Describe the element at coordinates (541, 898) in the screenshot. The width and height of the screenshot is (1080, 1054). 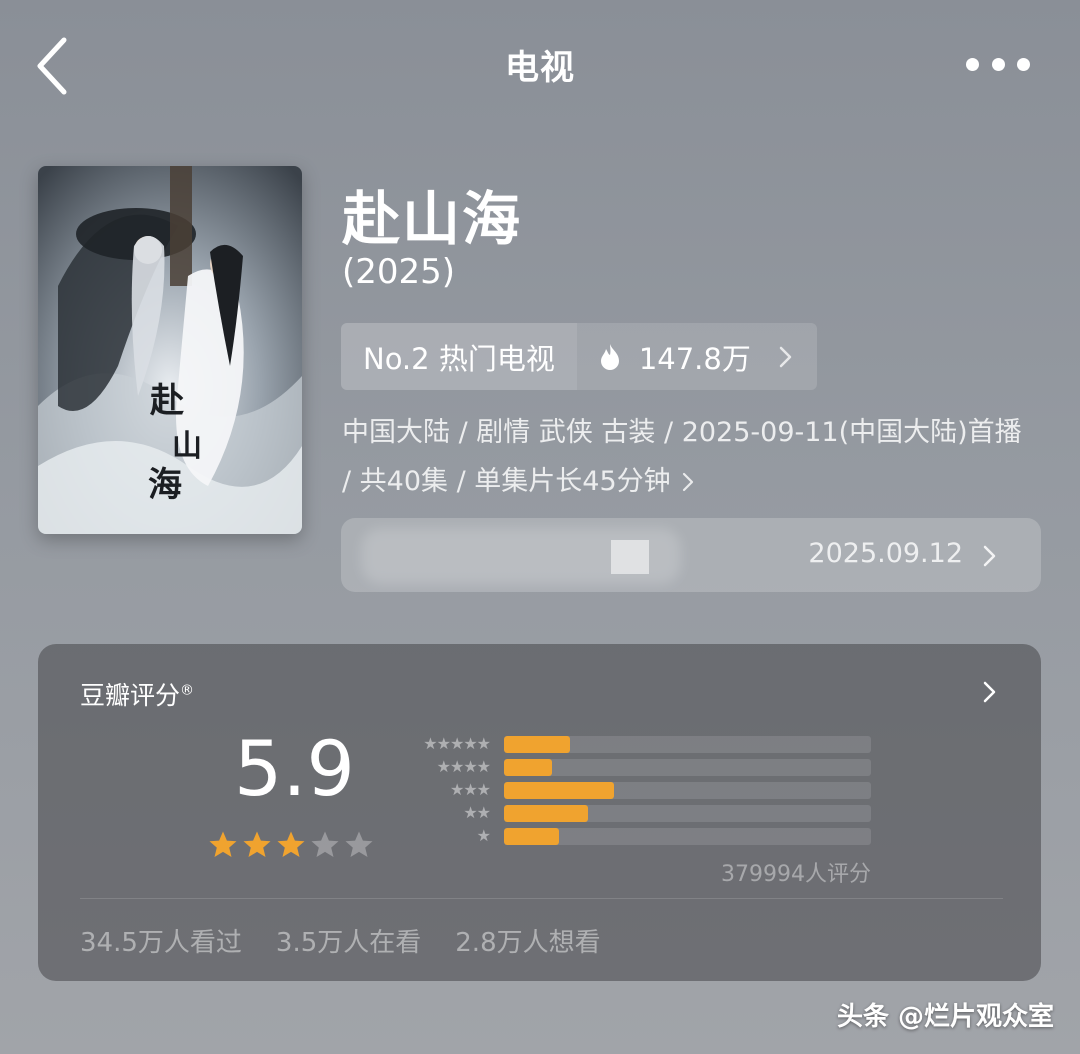
I see `divider` at that location.